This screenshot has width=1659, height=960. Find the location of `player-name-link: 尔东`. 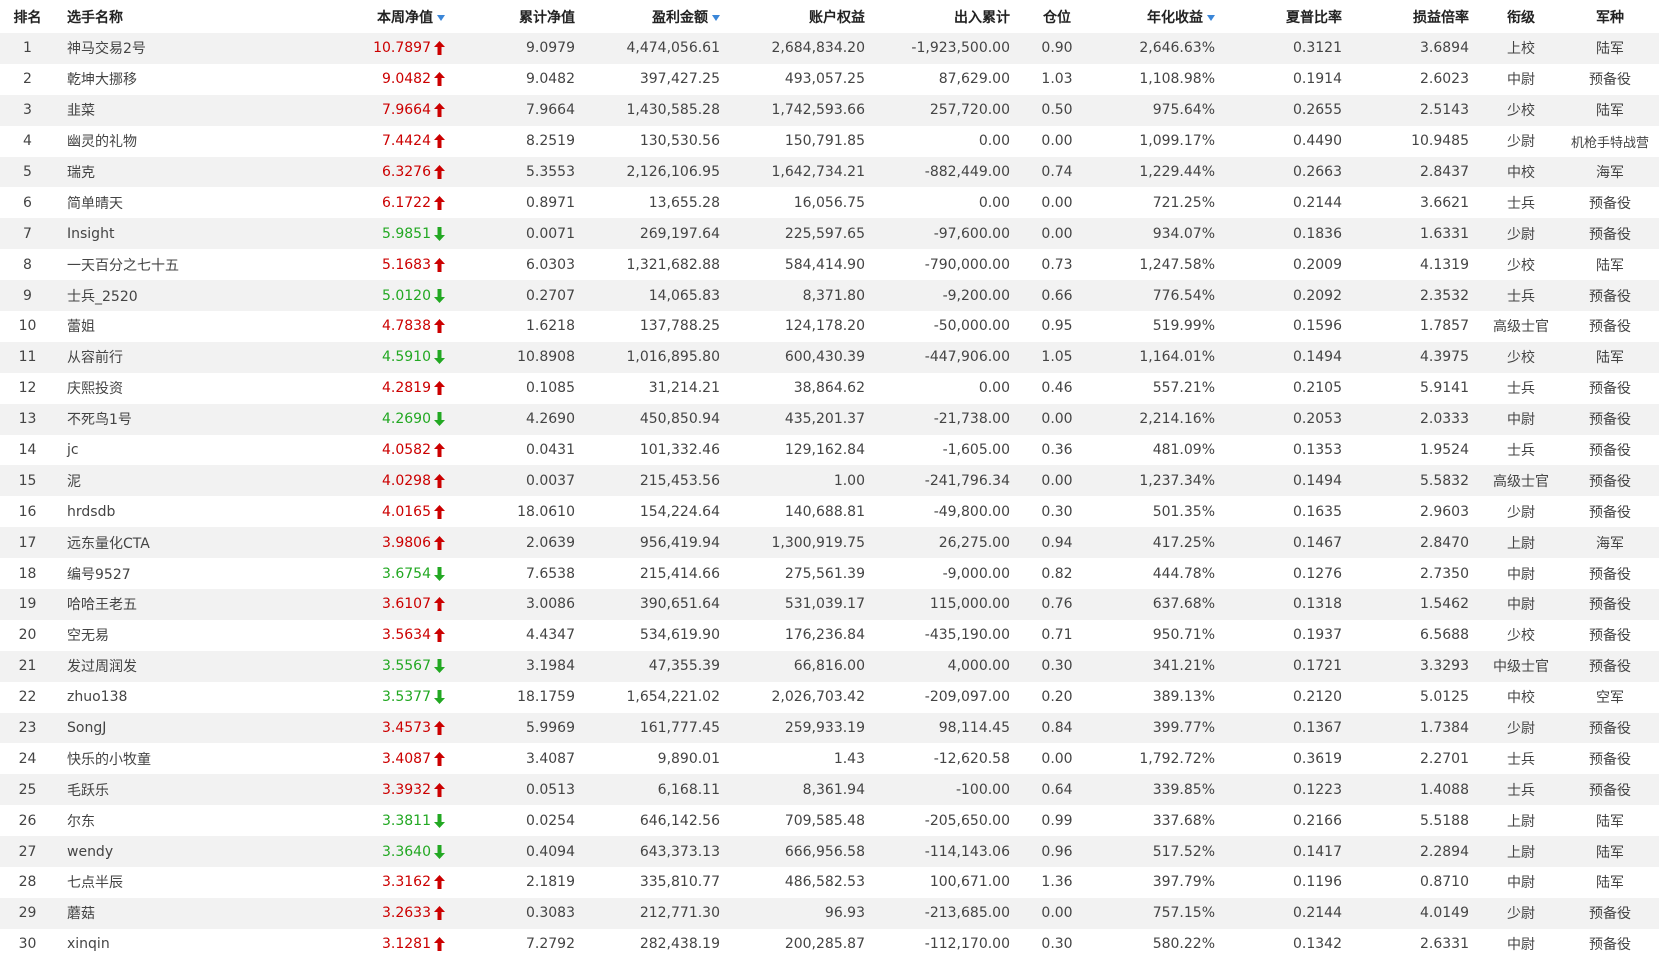

player-name-link: 尔东 is located at coordinates (195, 821).